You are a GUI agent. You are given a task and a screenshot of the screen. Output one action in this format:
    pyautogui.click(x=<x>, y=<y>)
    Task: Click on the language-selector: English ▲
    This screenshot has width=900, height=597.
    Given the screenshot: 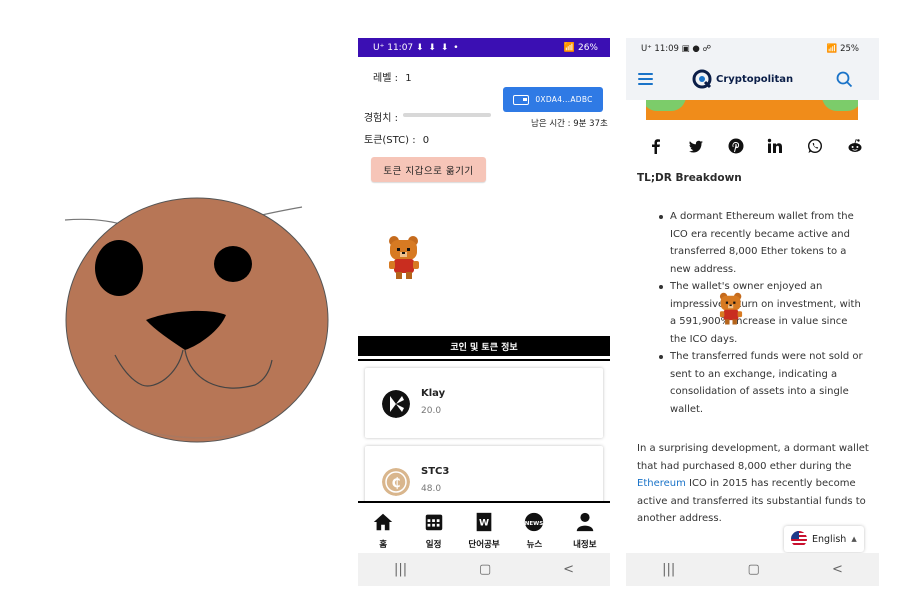 What is the action you would take?
    pyautogui.click(x=824, y=539)
    